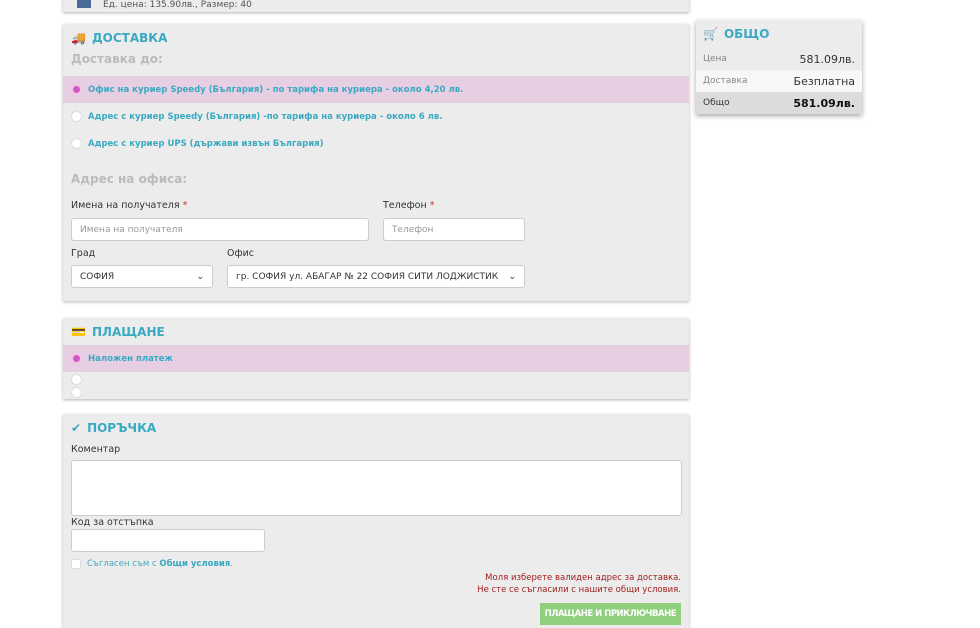 This screenshot has width=980, height=628. I want to click on payment-title: 💳 ПЛАЩАНЕ, so click(118, 331).